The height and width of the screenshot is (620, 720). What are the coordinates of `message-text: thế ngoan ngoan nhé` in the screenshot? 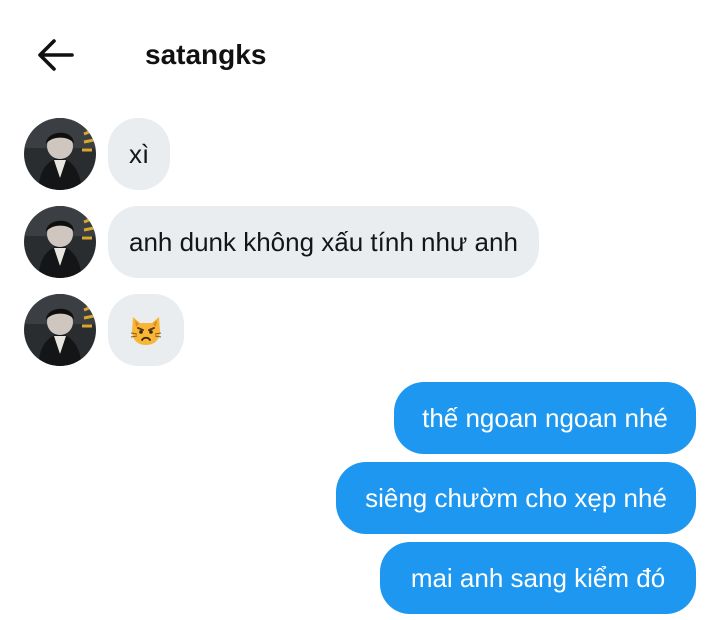 It's located at (545, 417).